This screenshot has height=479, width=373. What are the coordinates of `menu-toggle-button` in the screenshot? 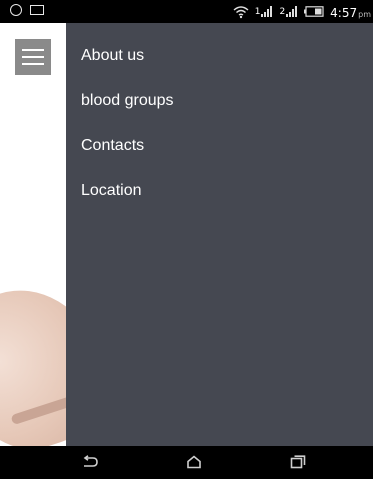 It's located at (33, 57).